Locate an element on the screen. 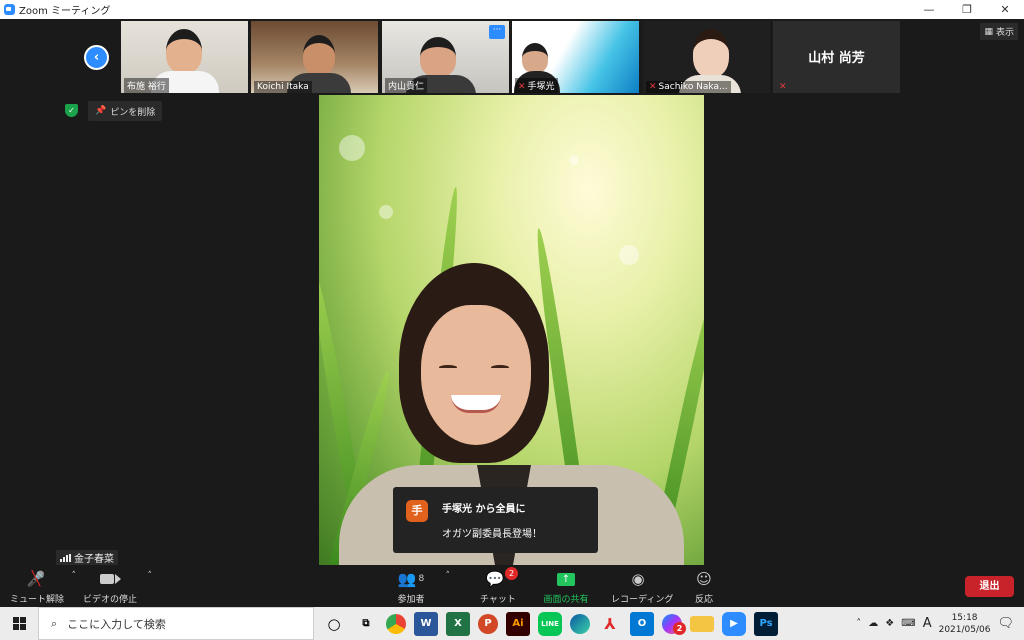 This screenshot has height=640, width=1024. cortana-icon: ○ is located at coordinates (334, 624).